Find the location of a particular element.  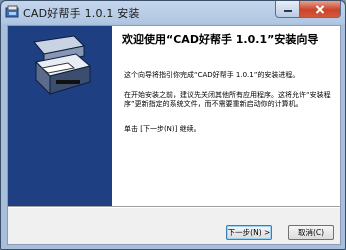

cancel-button: 取消(C) is located at coordinates (311, 232).